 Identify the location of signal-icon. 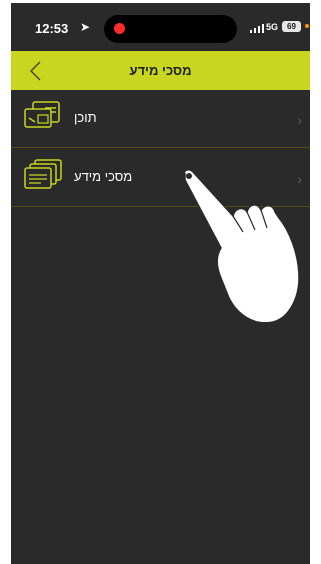
(257, 28).